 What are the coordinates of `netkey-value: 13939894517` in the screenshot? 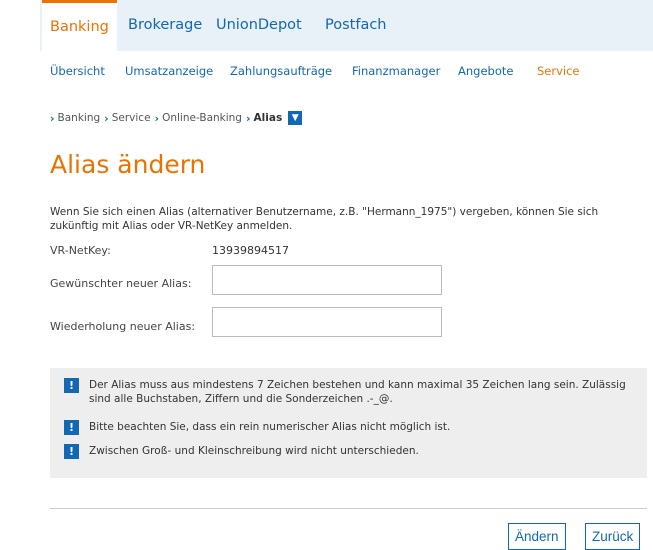 It's located at (250, 250).